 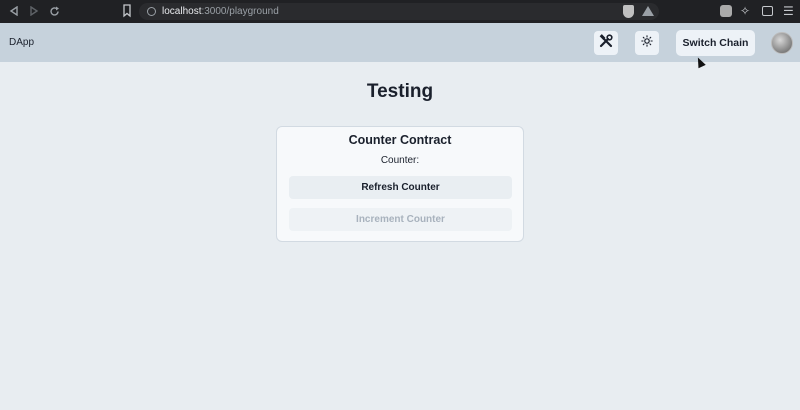 I want to click on refresh-counter-button: Refresh Counter, so click(x=400, y=187).